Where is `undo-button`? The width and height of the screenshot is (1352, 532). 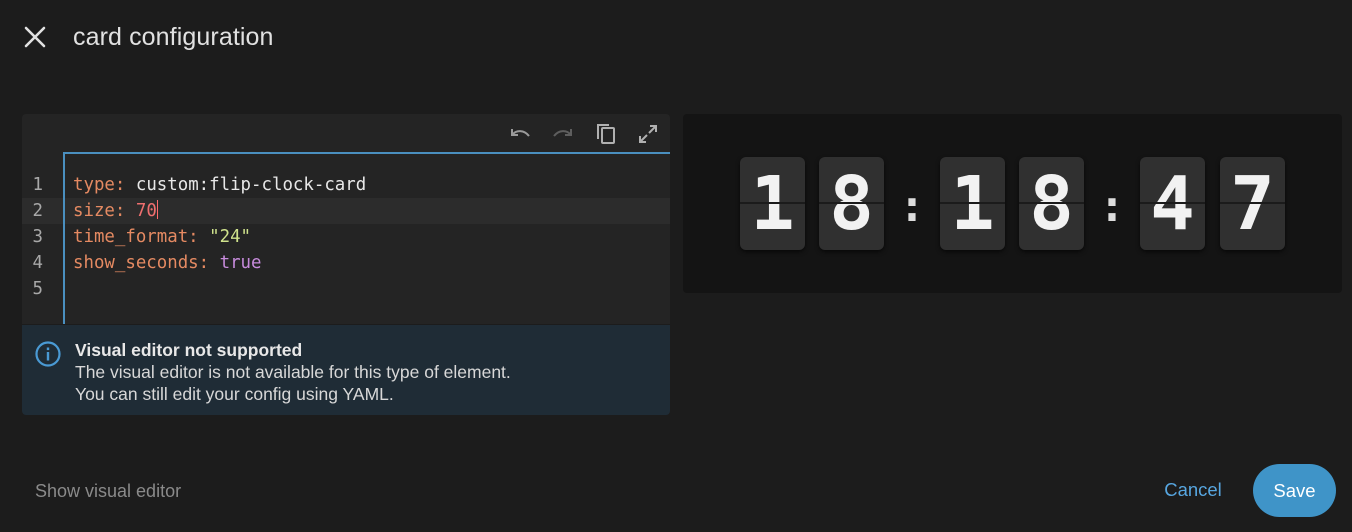 undo-button is located at coordinates (520, 134).